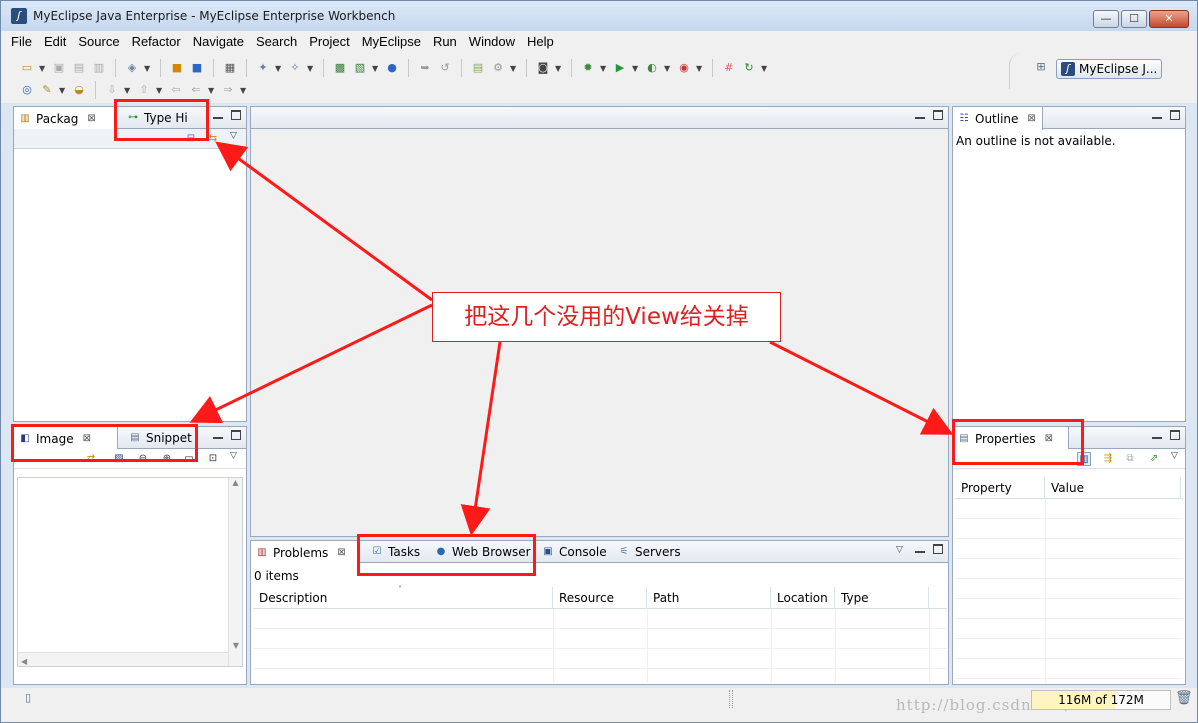  Describe the element at coordinates (478, 68) in the screenshot. I see `report-icon: ▤` at that location.